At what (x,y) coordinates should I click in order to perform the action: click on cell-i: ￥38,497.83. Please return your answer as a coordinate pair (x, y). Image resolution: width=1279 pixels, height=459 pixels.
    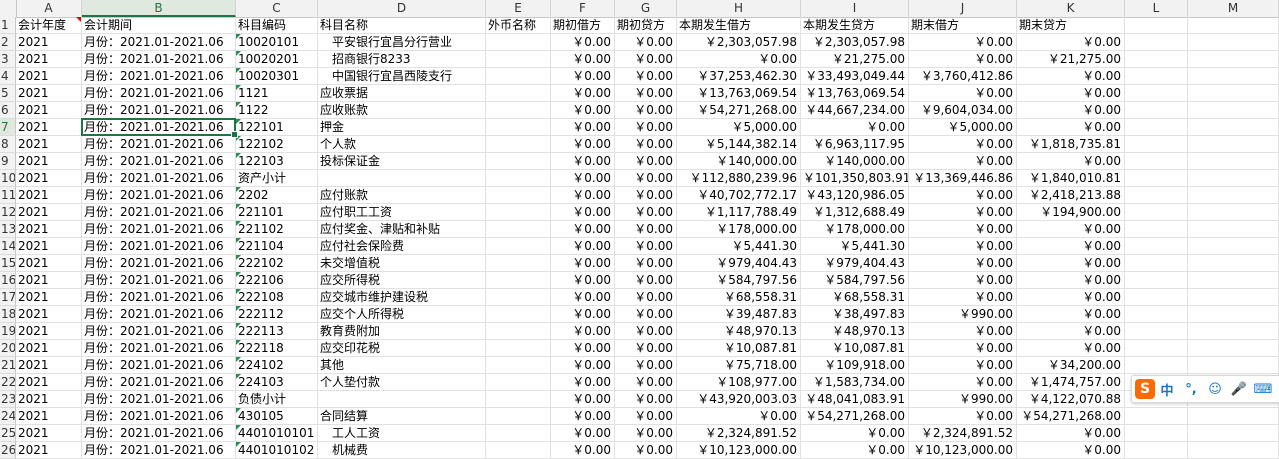
    Looking at the image, I should click on (855, 314).